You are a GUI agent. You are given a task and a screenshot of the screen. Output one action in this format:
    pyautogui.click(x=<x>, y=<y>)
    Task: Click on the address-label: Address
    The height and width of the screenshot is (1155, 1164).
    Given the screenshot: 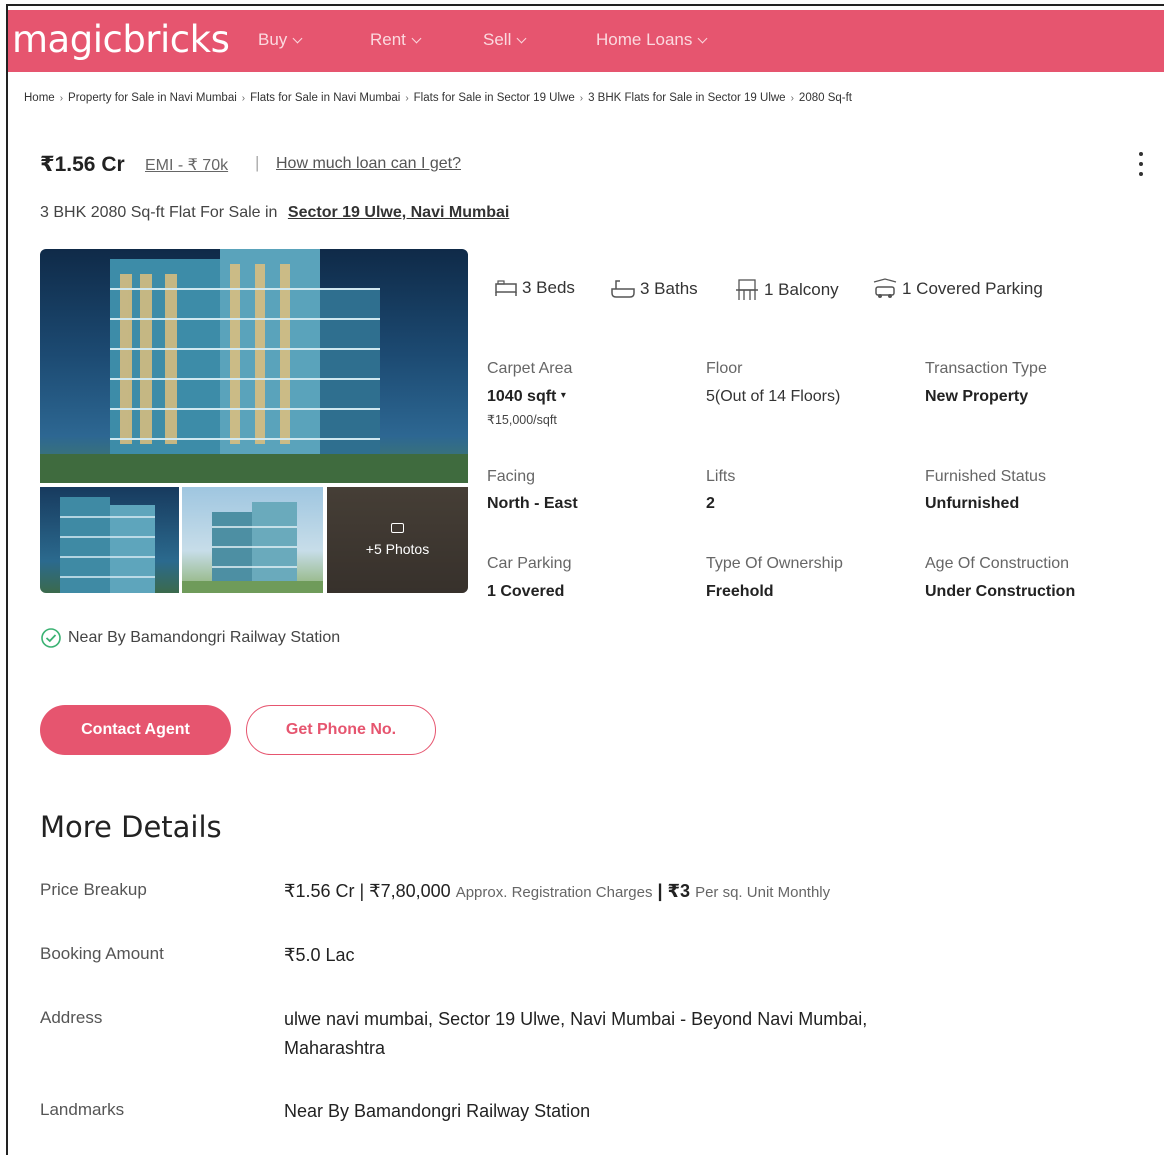 What is the action you would take?
    pyautogui.click(x=71, y=1017)
    